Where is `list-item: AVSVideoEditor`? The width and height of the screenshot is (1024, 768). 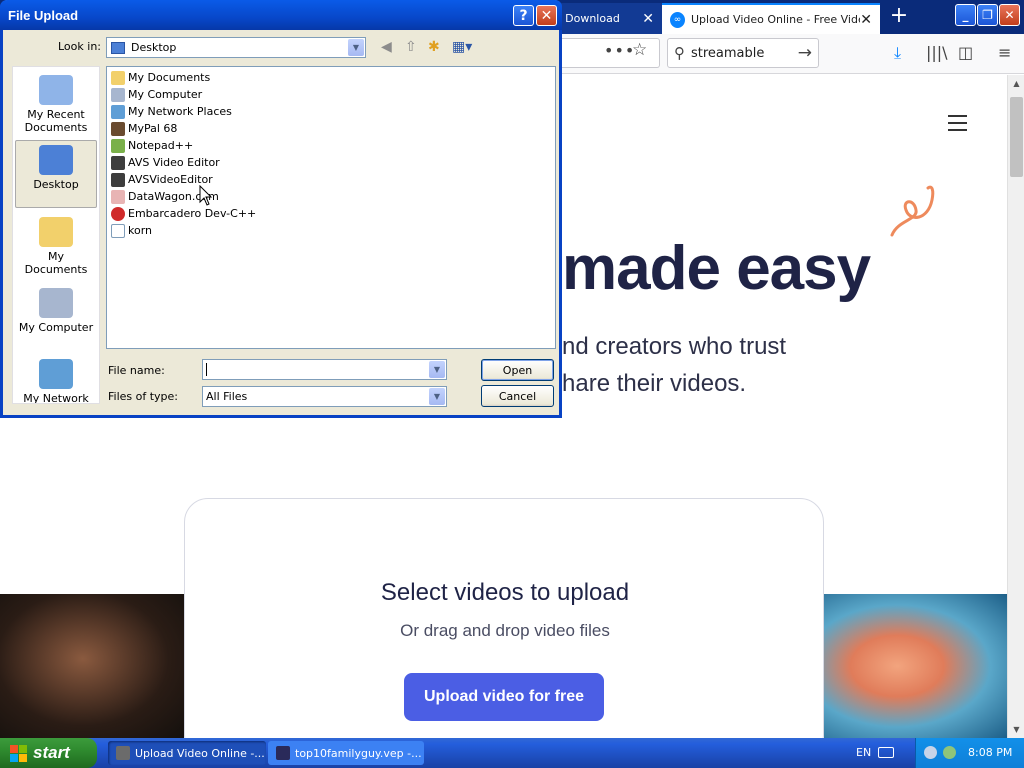 list-item: AVSVideoEditor is located at coordinates (331, 179).